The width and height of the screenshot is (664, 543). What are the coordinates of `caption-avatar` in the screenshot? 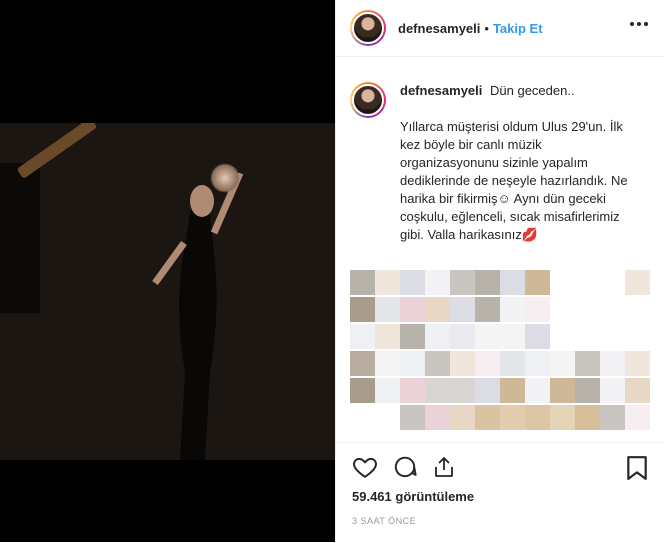 It's located at (368, 100).